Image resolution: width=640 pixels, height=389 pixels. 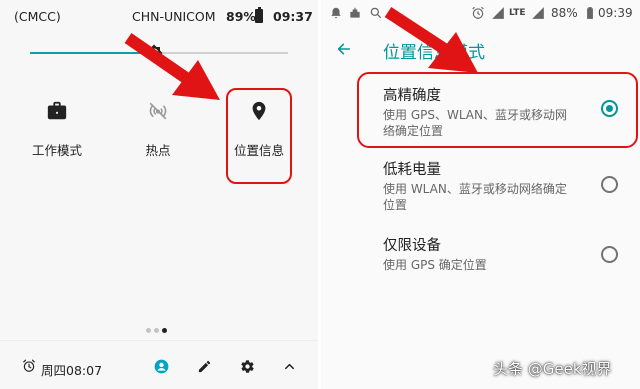 What do you see at coordinates (293, 16) in the screenshot?
I see `status-time: 09:37` at bounding box center [293, 16].